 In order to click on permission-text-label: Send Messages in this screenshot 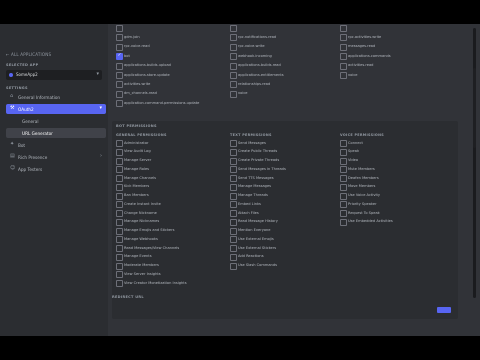, I will do `click(252, 142)`.